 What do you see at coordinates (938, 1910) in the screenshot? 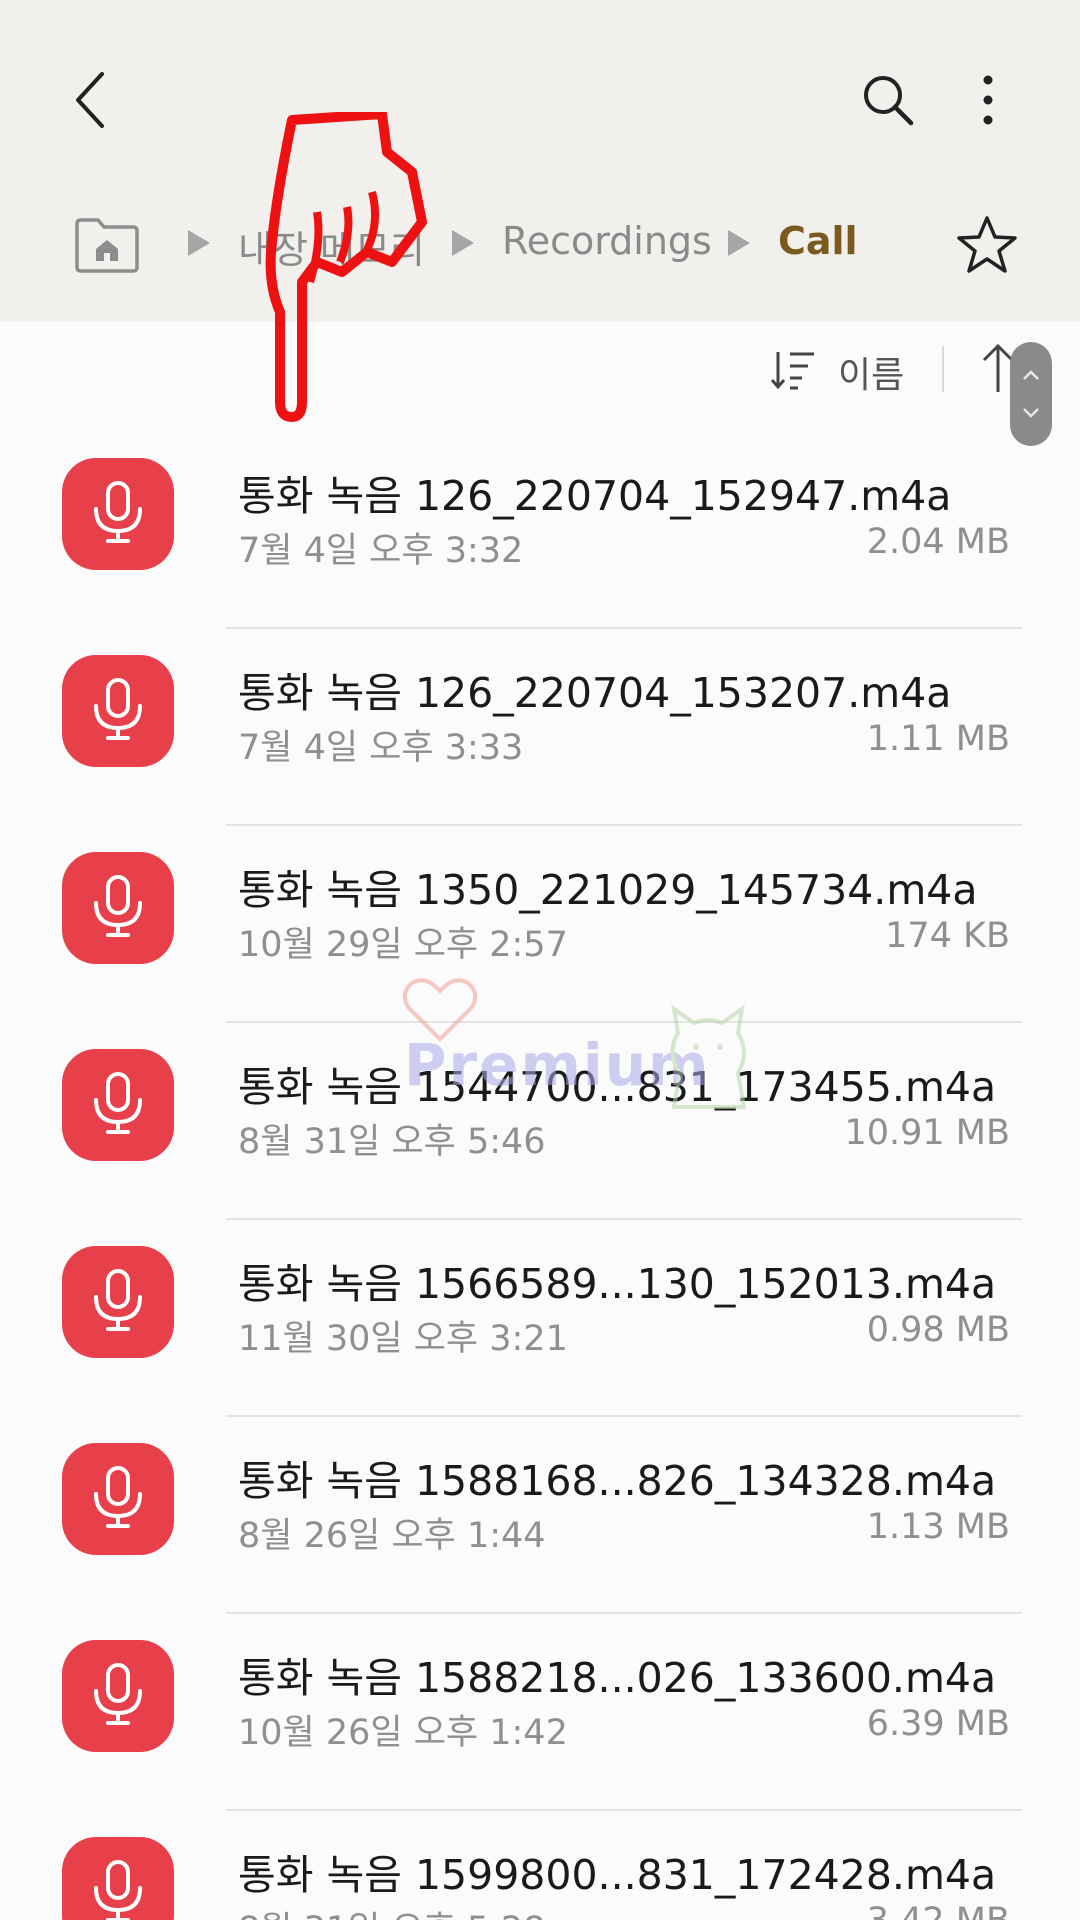
I see `file-size: 3.42 MB` at bounding box center [938, 1910].